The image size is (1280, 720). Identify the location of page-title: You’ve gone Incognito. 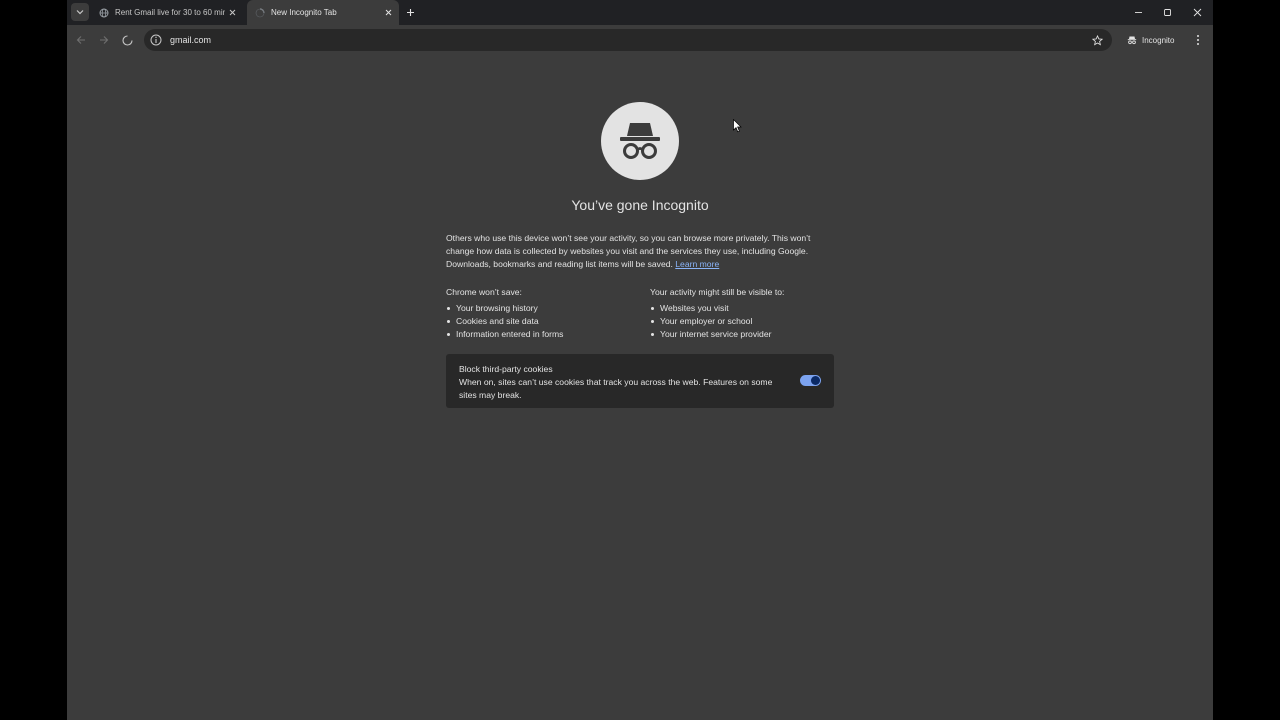
(640, 205).